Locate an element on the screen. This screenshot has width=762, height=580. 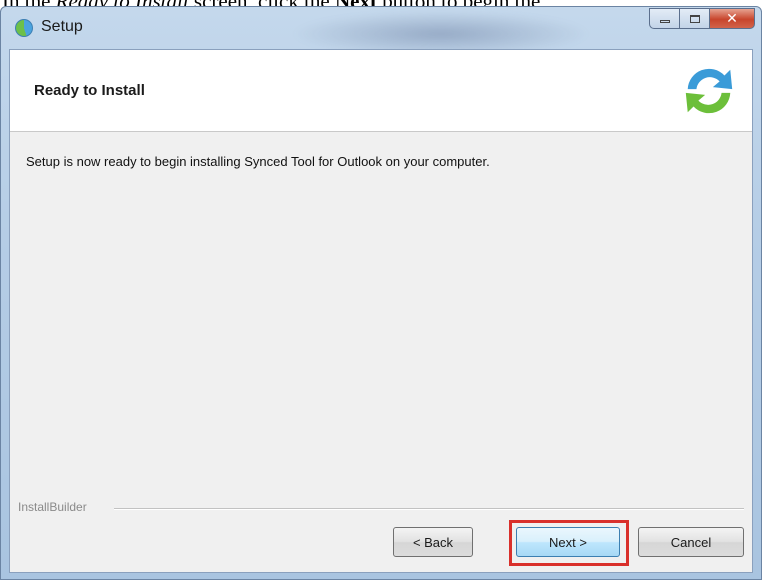
back-button: < Back is located at coordinates (433, 542).